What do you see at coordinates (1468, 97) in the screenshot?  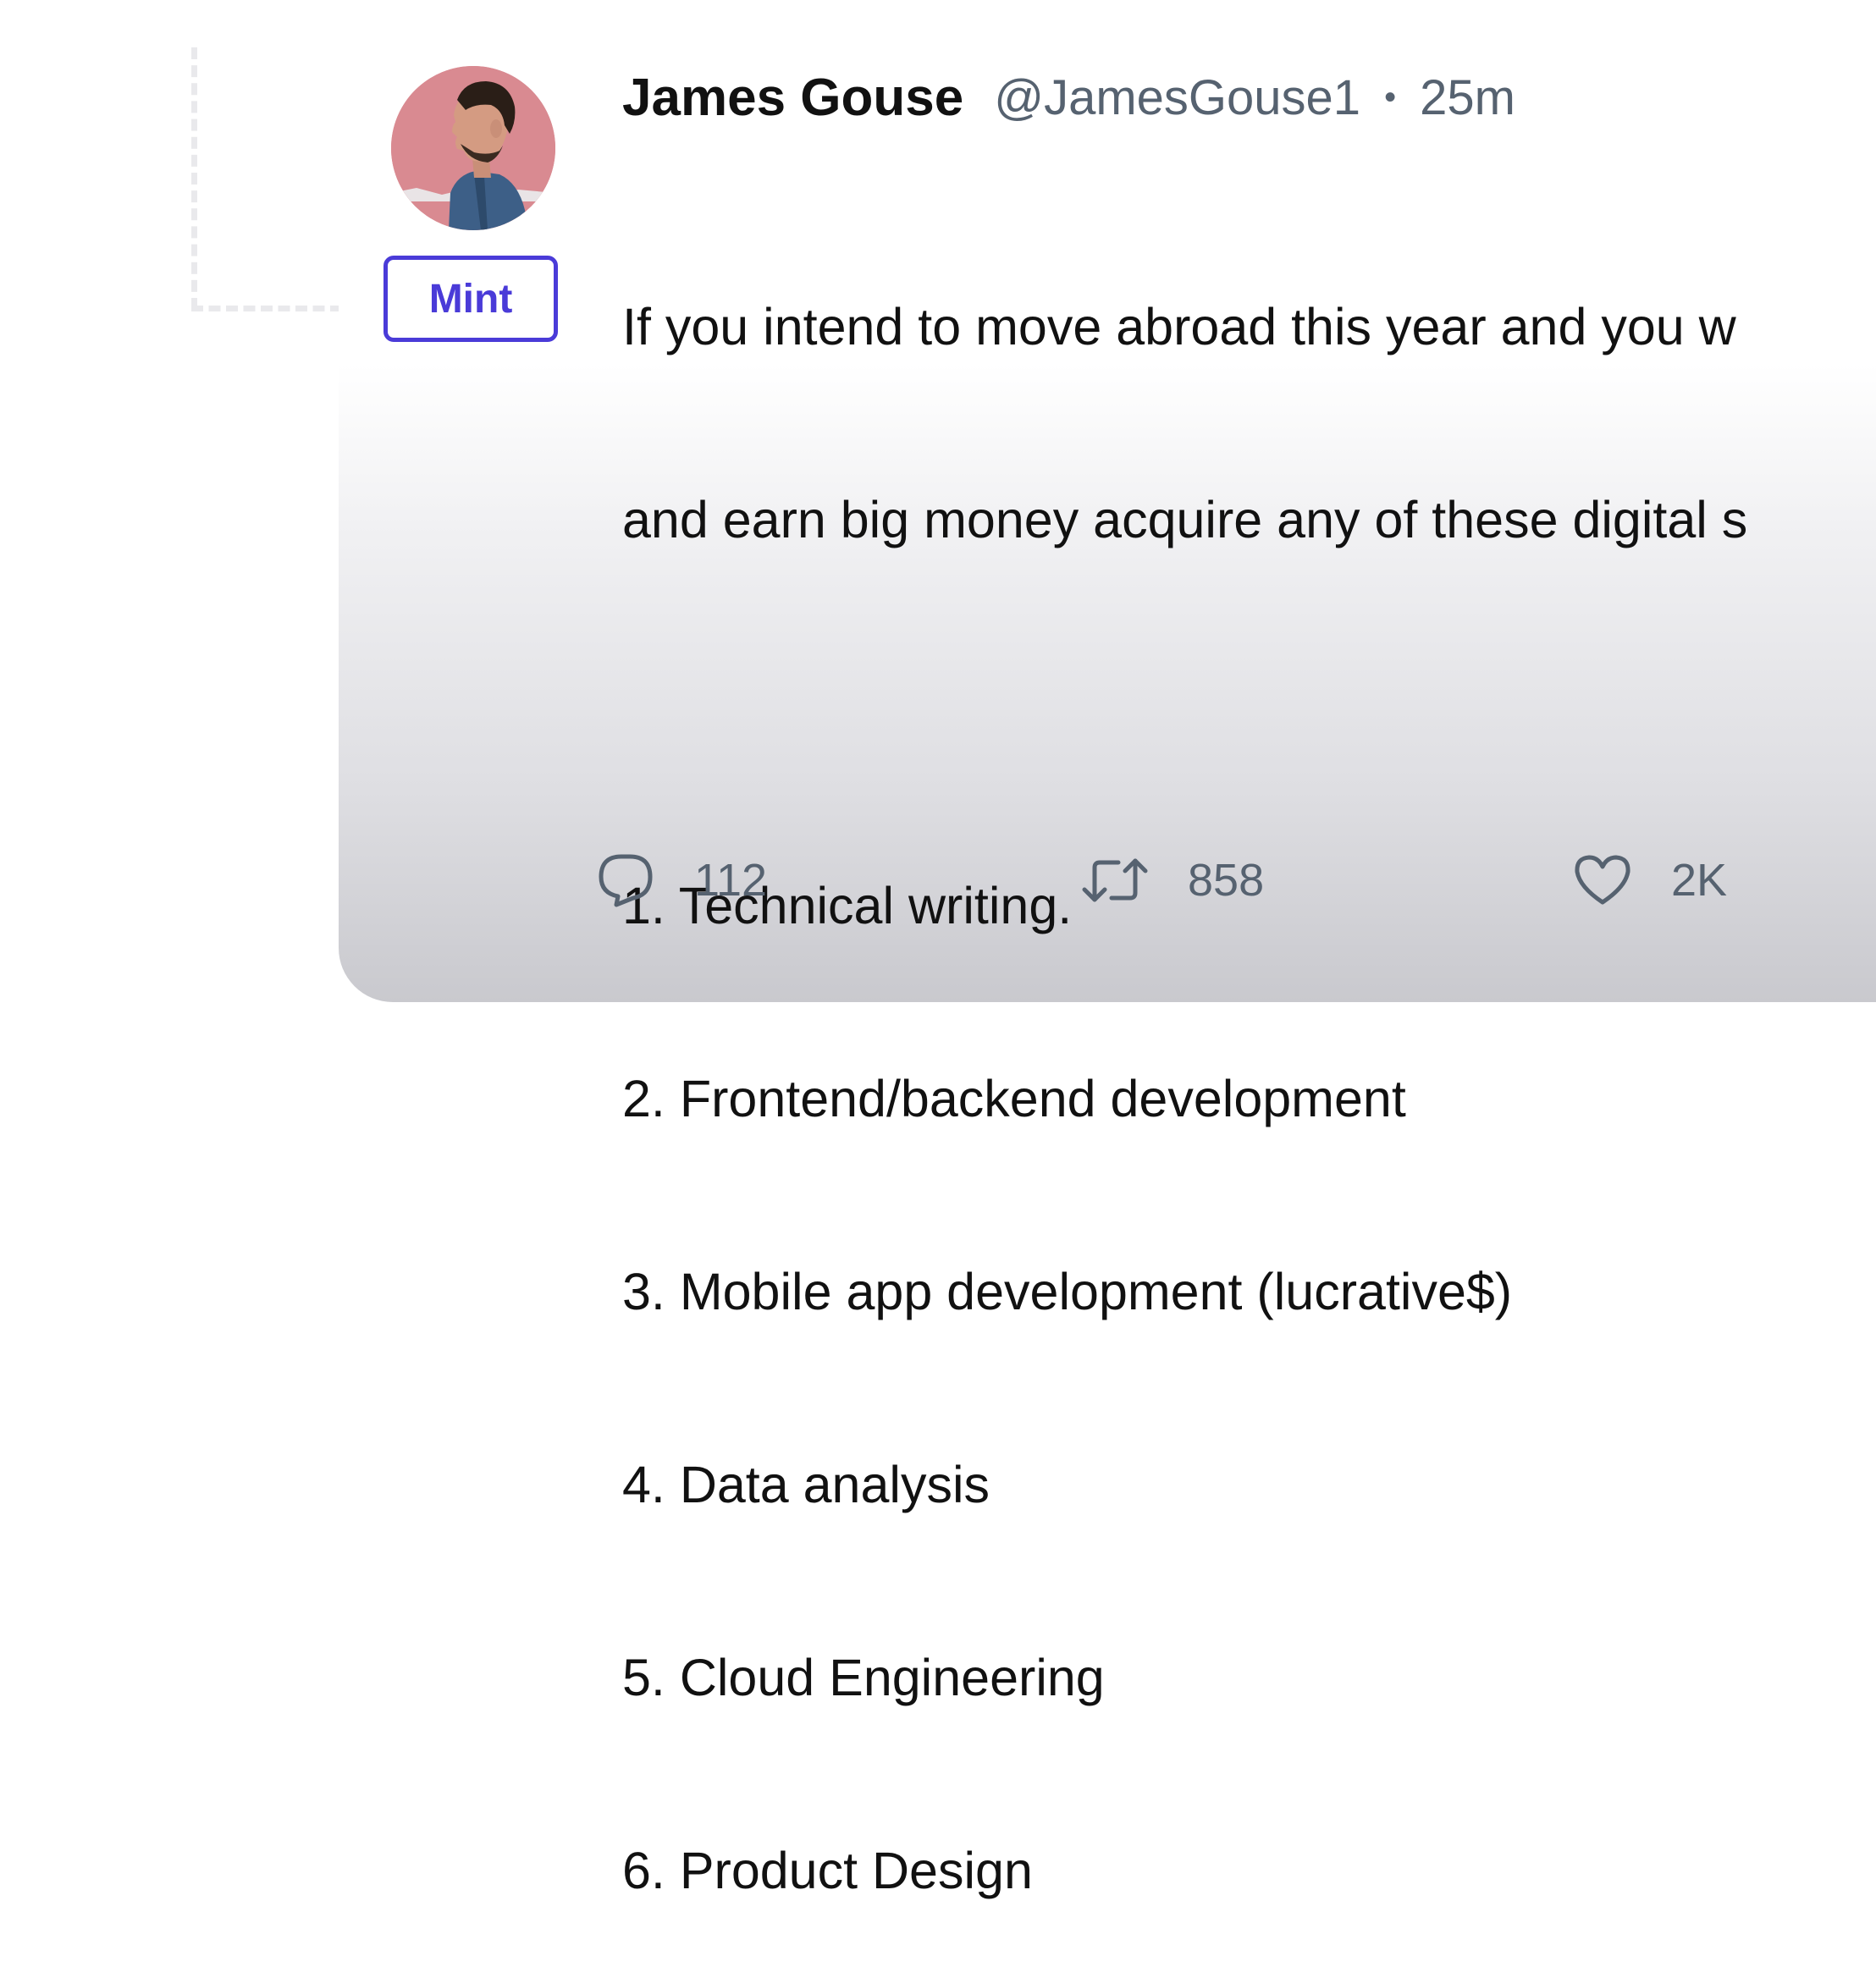 I see `tweet-timestamp: 25m` at bounding box center [1468, 97].